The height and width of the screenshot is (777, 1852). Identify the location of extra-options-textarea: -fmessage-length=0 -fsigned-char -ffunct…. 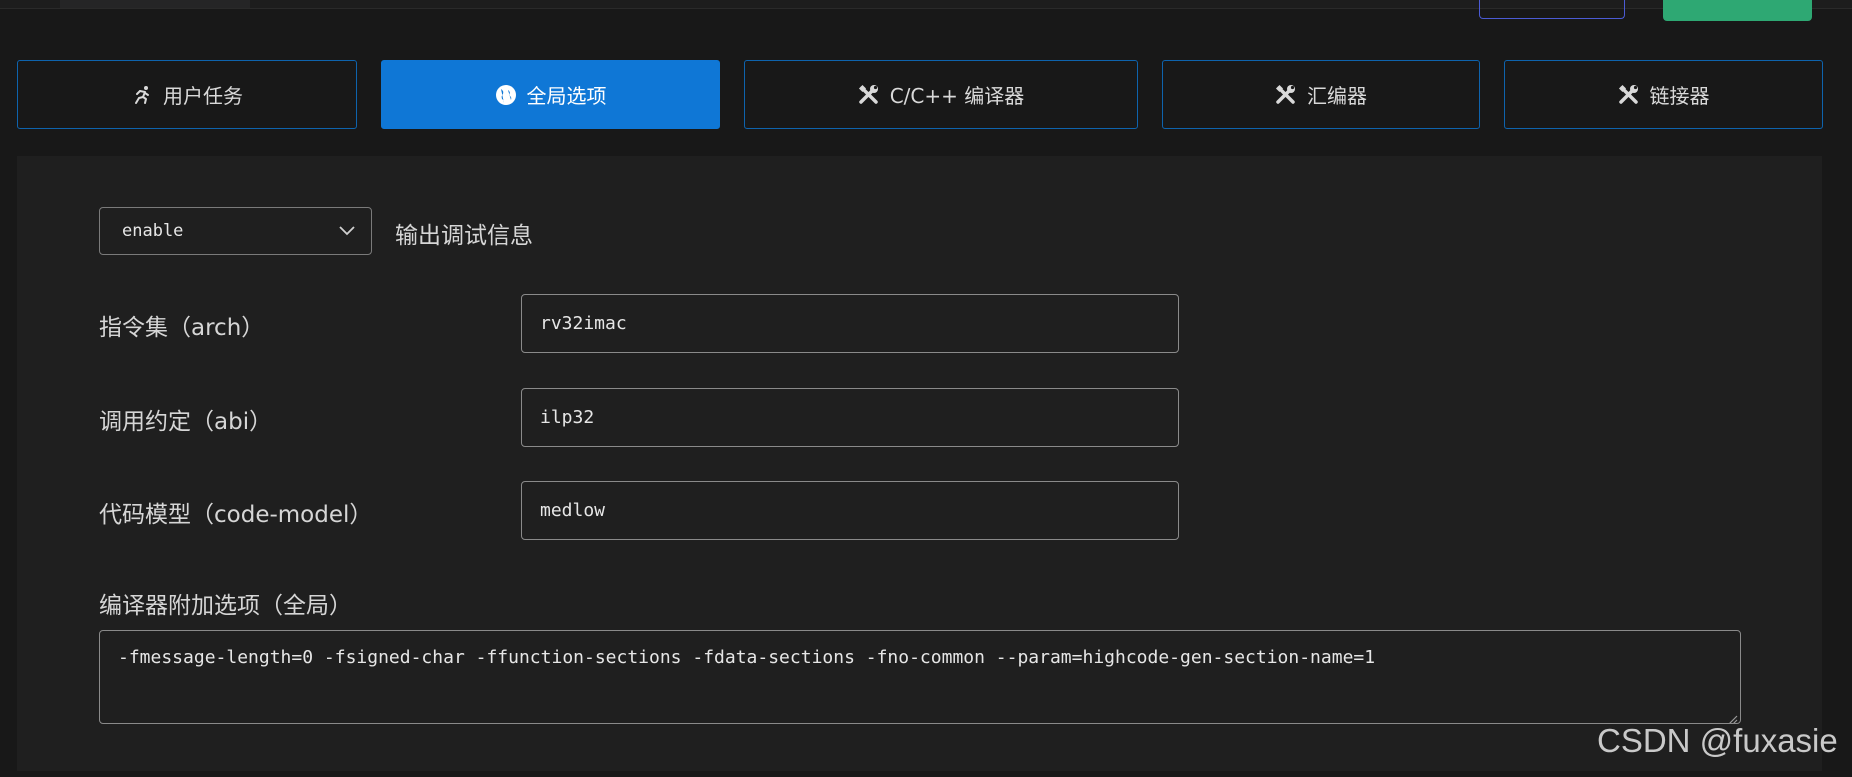
(920, 677).